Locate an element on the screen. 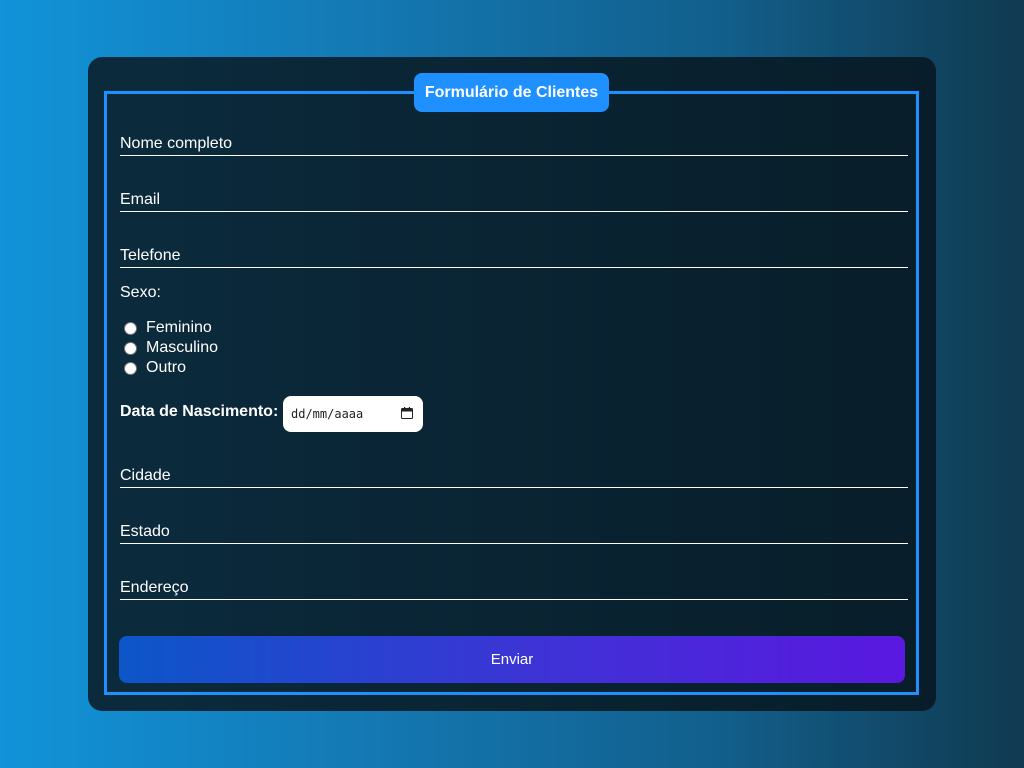  email-input: Email is located at coordinates (514, 201).